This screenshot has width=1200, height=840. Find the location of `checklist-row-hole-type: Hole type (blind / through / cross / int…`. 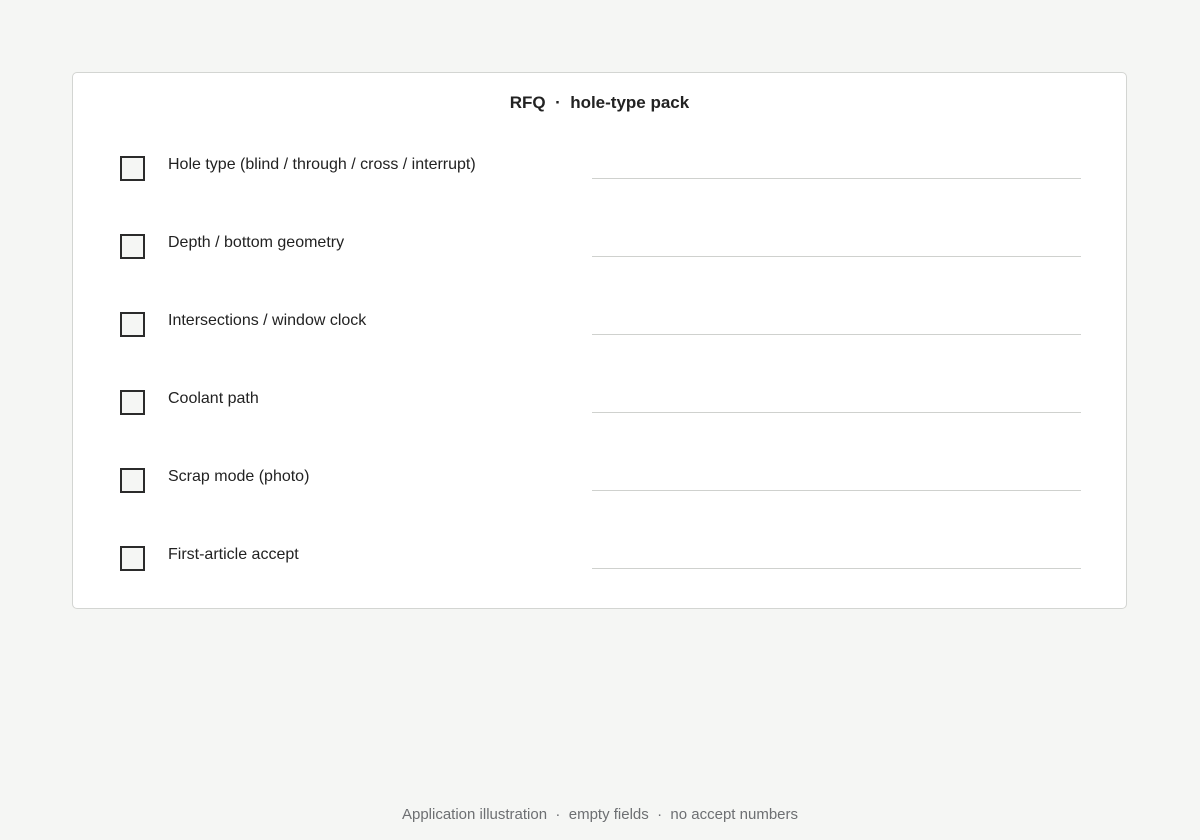

checklist-row-hole-type: Hole type (blind / through / cross / int… is located at coordinates (599, 171).